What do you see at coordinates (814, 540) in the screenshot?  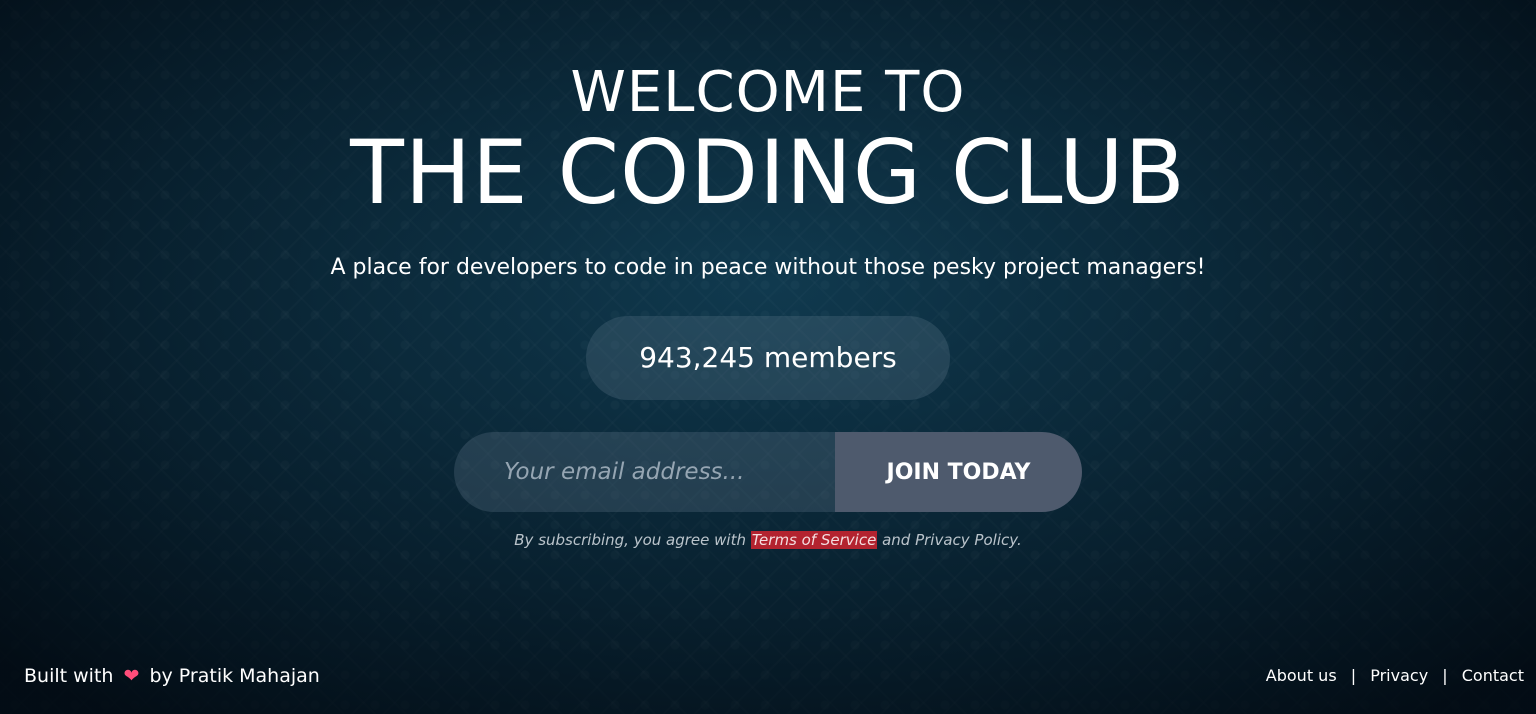 I see `terms-of-service-link: Terms of Service` at bounding box center [814, 540].